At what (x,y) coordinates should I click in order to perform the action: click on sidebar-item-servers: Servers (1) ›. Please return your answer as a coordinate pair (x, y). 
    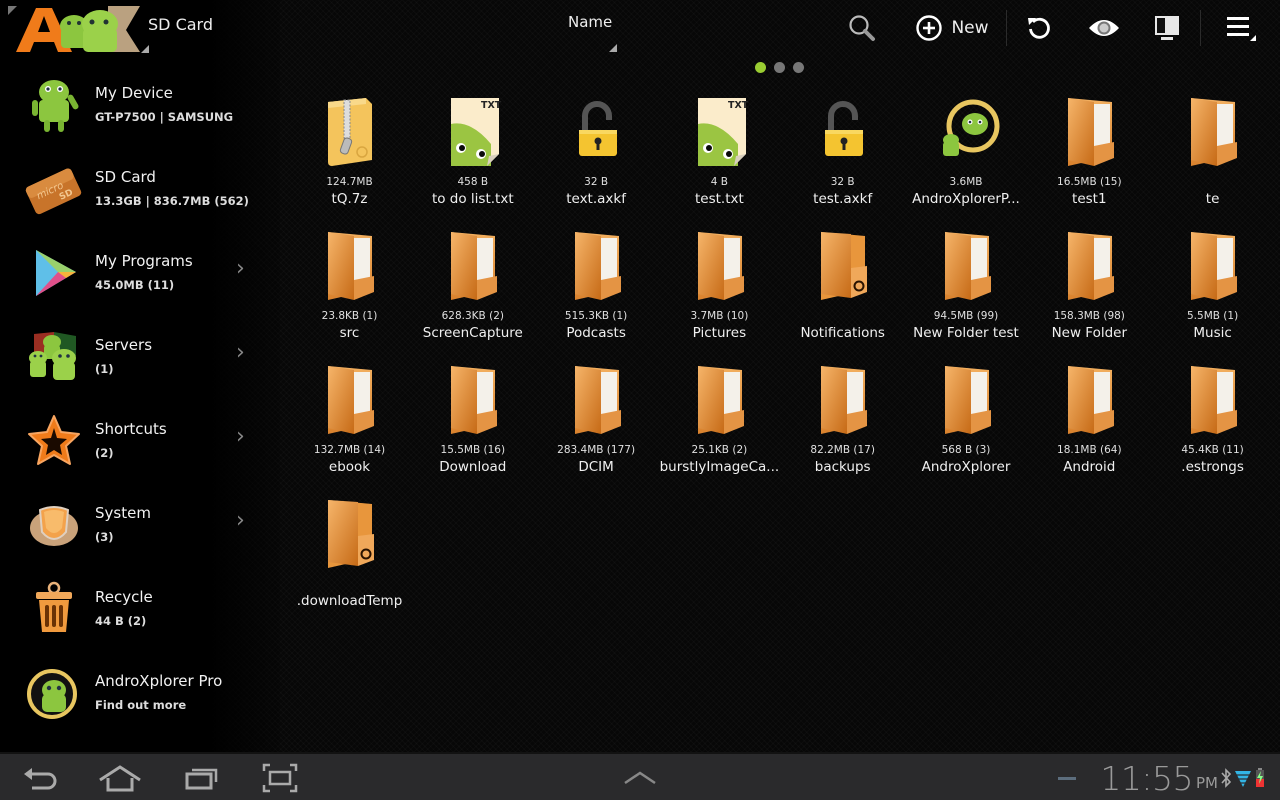
    Looking at the image, I should click on (135, 362).